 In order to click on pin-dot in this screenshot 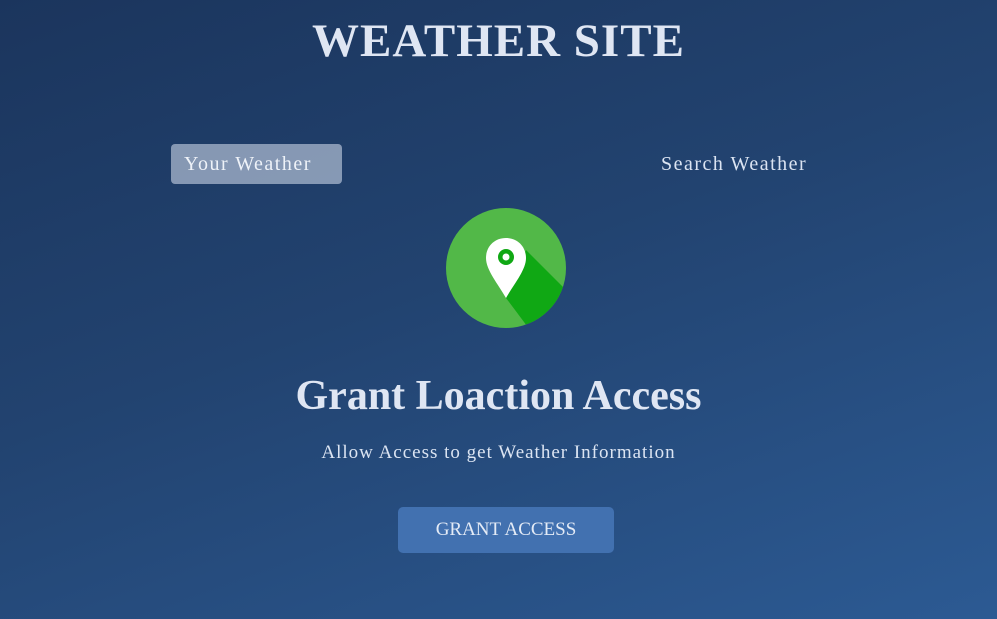, I will do `click(506, 257)`.